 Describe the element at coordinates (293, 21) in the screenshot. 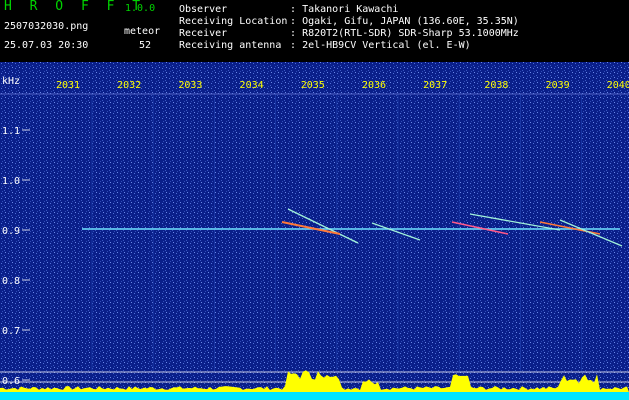

I see `location-sep: :` at that location.